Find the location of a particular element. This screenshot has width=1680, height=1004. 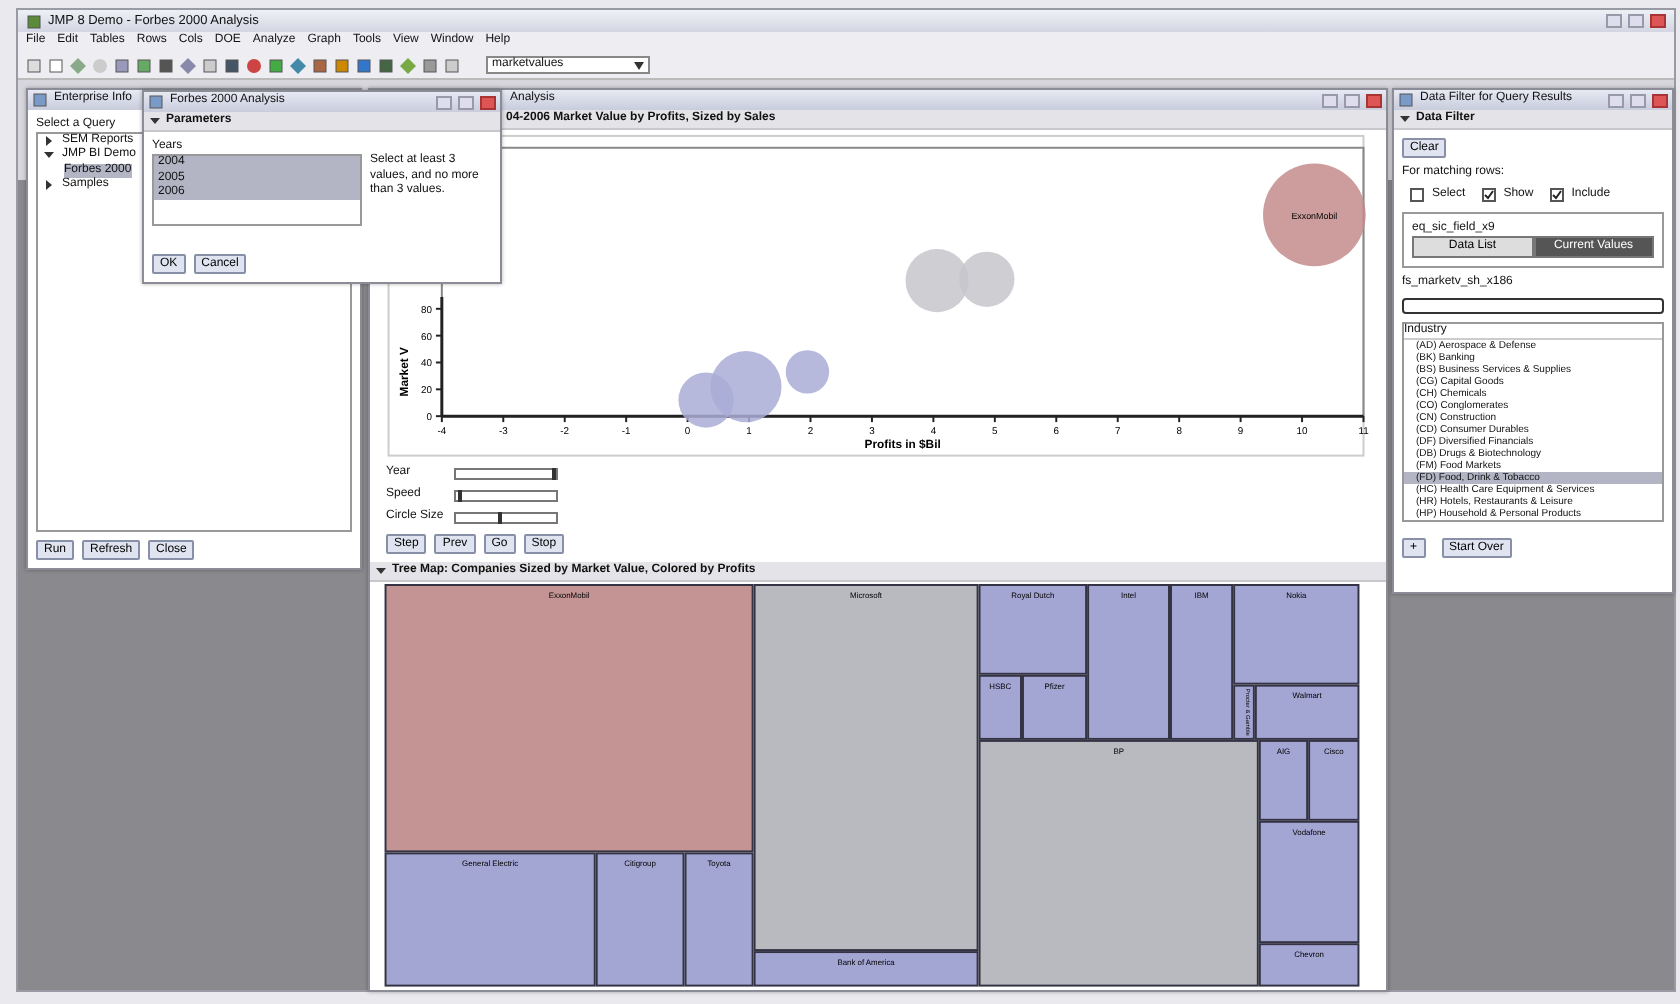

app-icon is located at coordinates (34, 21).